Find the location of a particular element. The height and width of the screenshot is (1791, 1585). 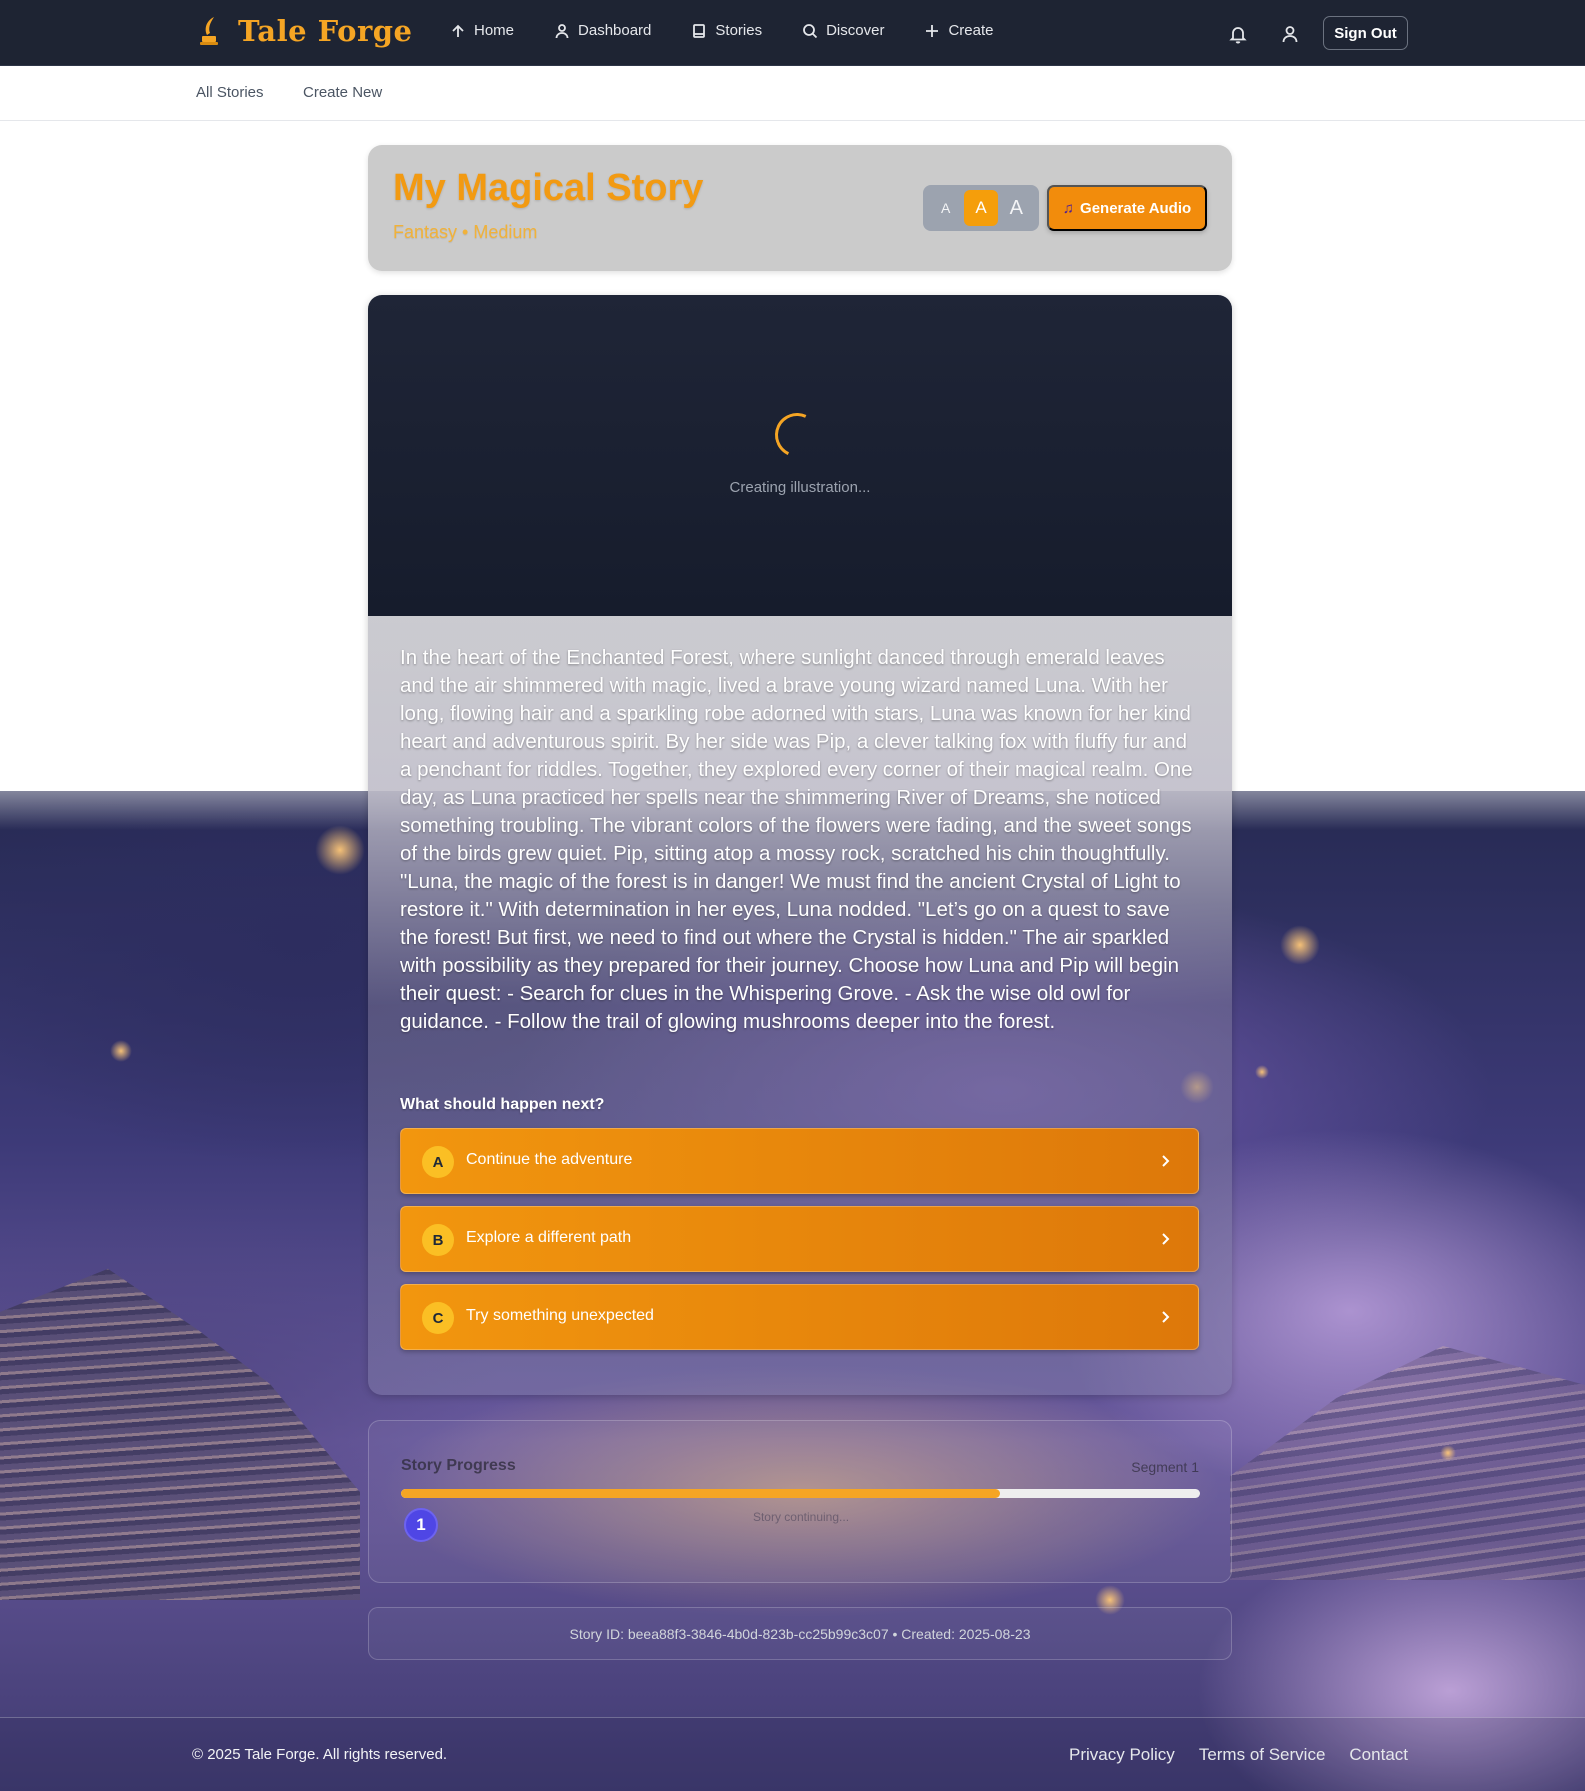

choice-label: Try something unexpected is located at coordinates (560, 1315).